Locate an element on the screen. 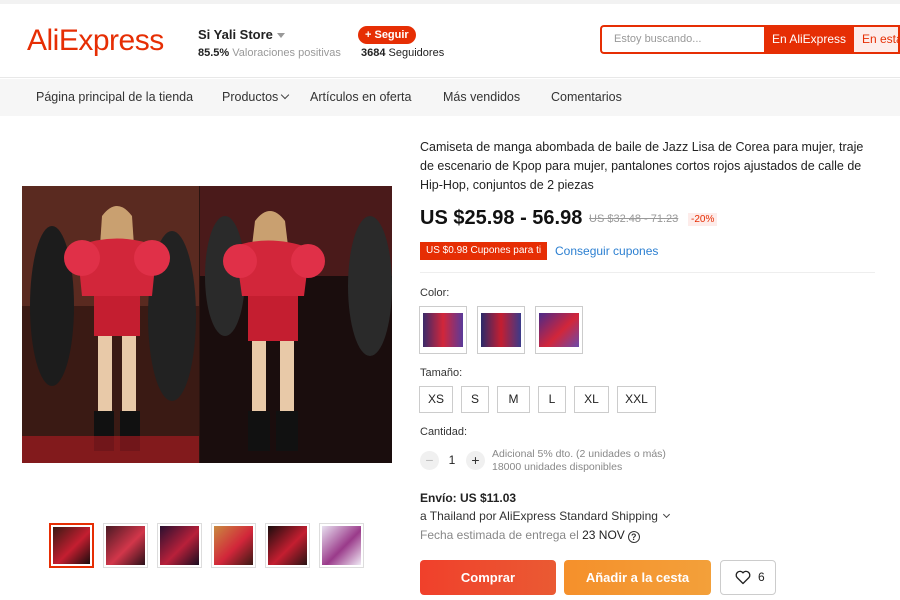 The width and height of the screenshot is (900, 600). quantity-increase-button: + is located at coordinates (475, 460).